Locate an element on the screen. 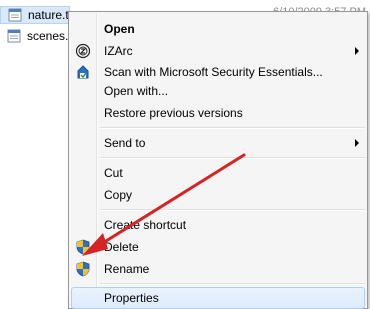  menu-item-delete: Delete is located at coordinates (218, 247).